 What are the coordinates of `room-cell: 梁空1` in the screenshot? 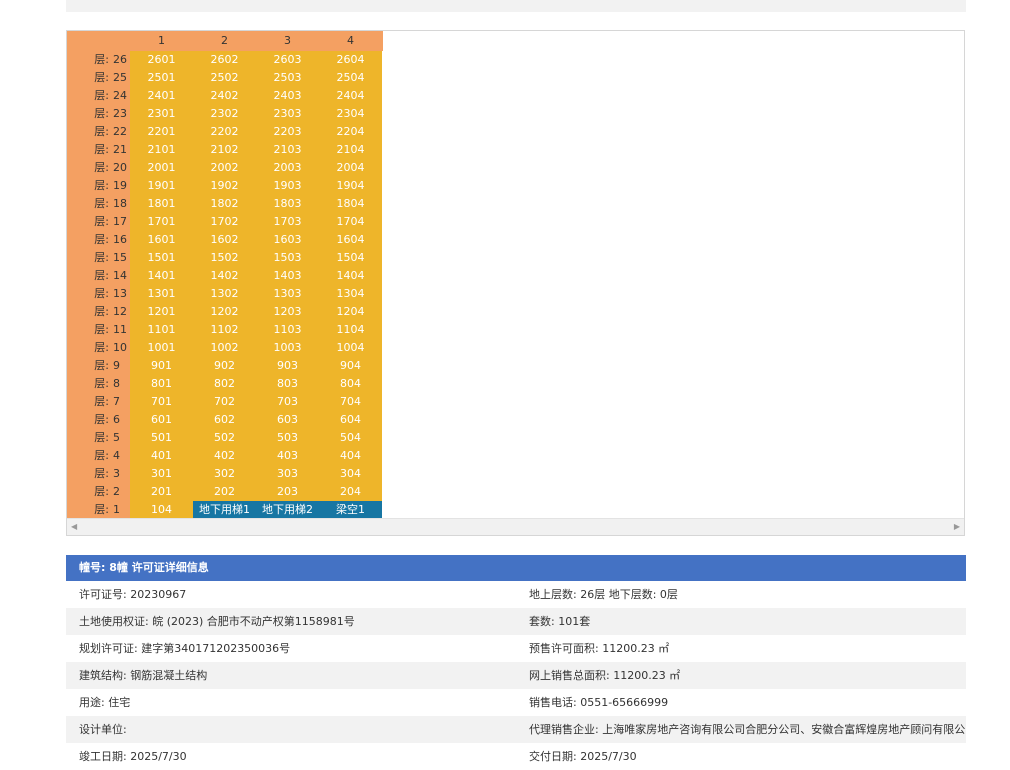 It's located at (350, 510).